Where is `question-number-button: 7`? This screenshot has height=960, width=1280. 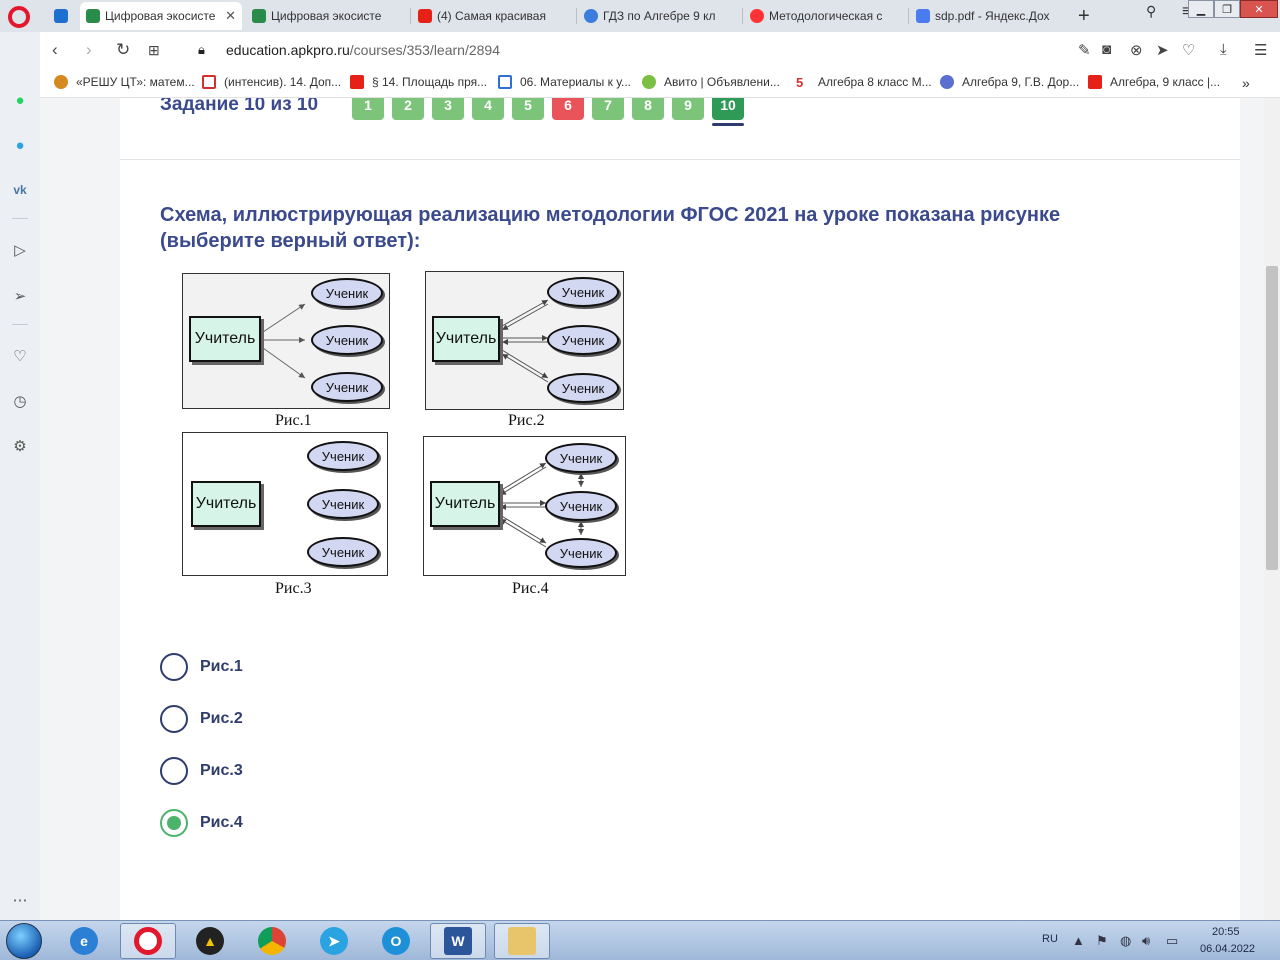
question-number-button: 7 is located at coordinates (608, 109).